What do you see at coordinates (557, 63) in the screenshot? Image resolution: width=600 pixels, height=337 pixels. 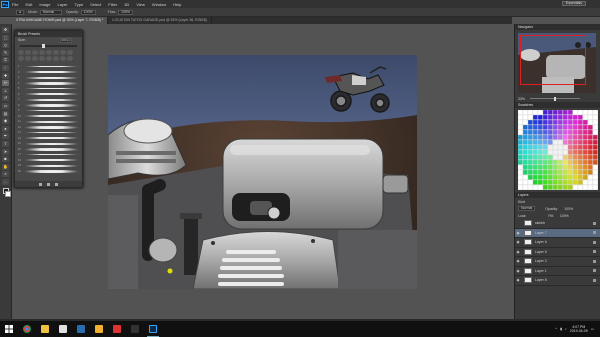 I see `navigator-thumbnail` at bounding box center [557, 63].